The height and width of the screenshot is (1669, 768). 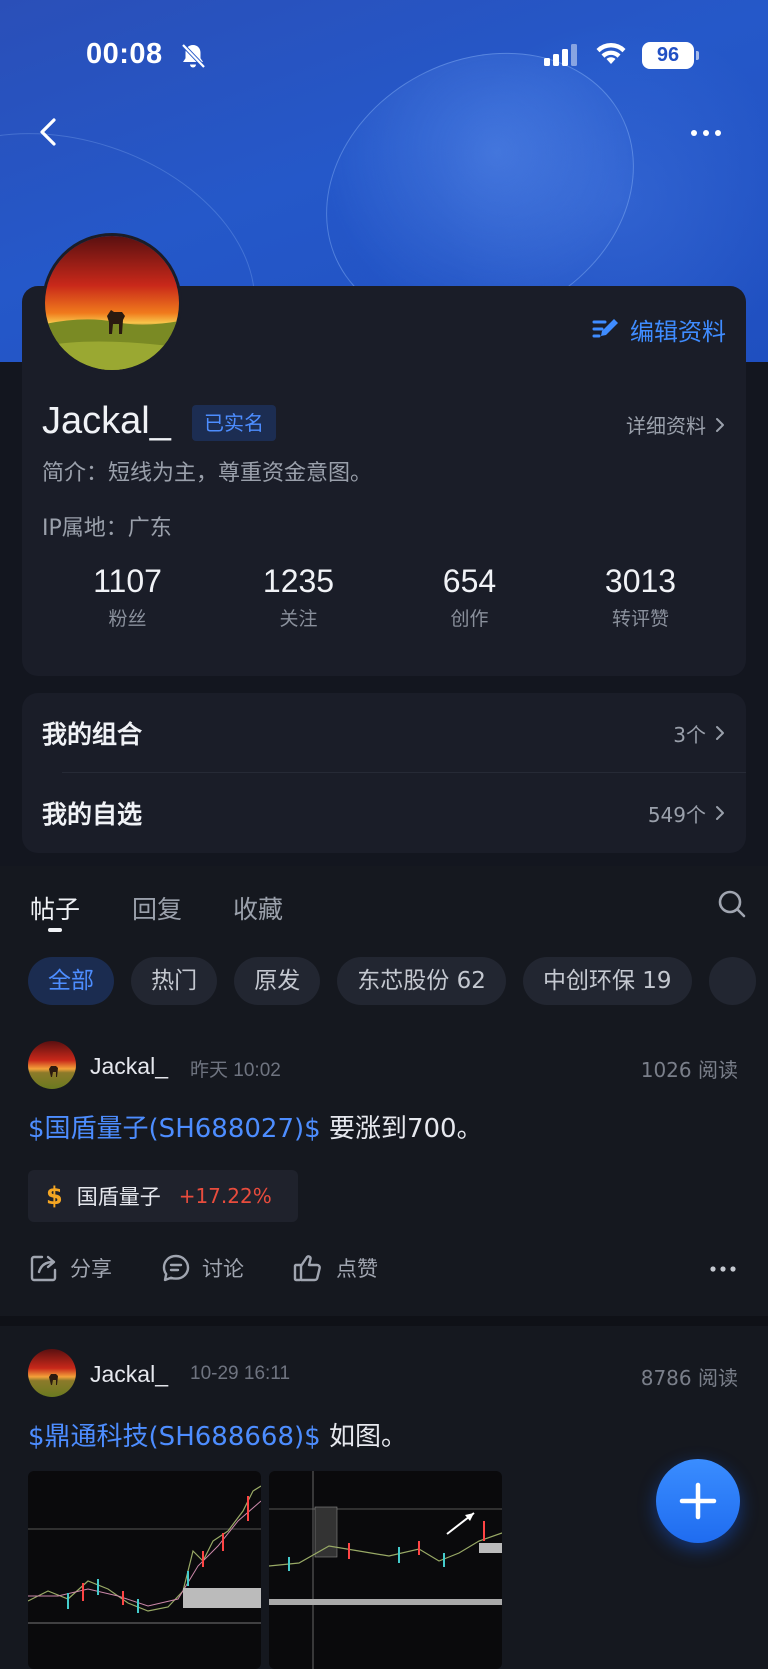 I want to click on share-label: 分享, so click(x=91, y=1269).